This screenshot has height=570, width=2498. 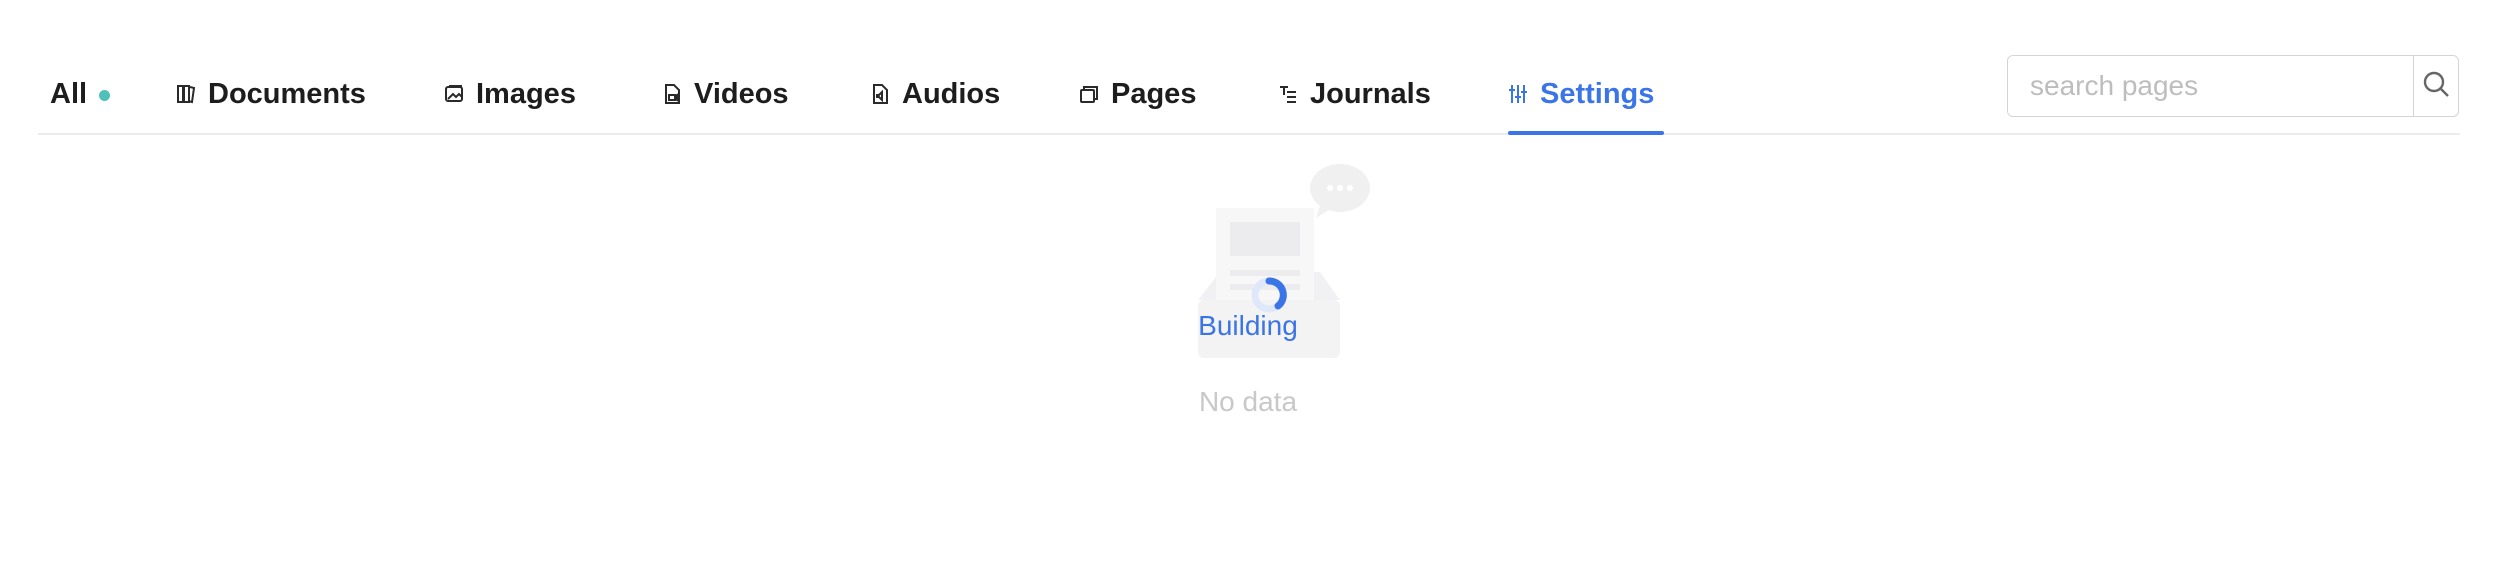 I want to click on status-dot-icon, so click(x=105, y=95).